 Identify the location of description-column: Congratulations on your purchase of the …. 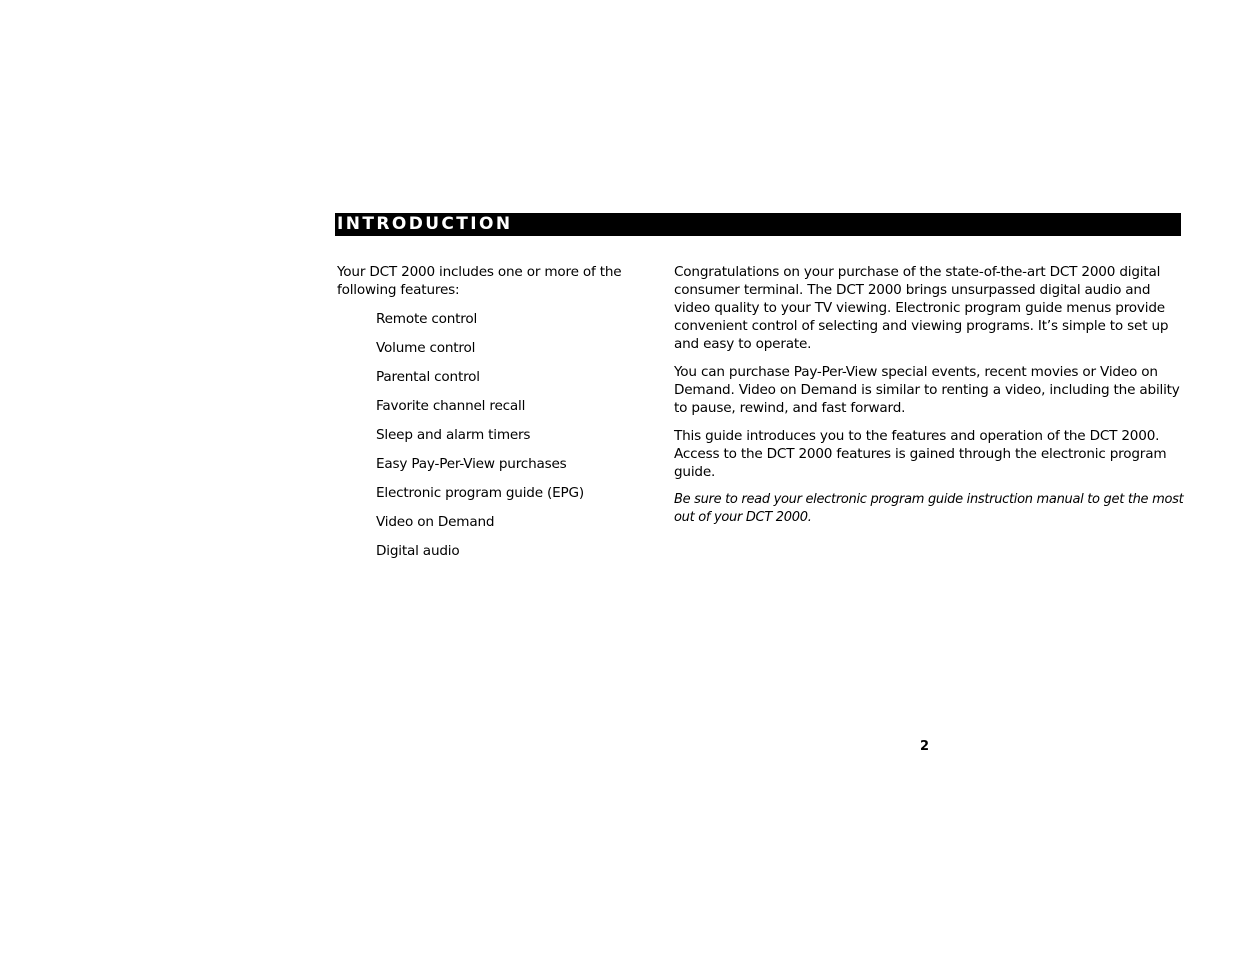
(929, 400).